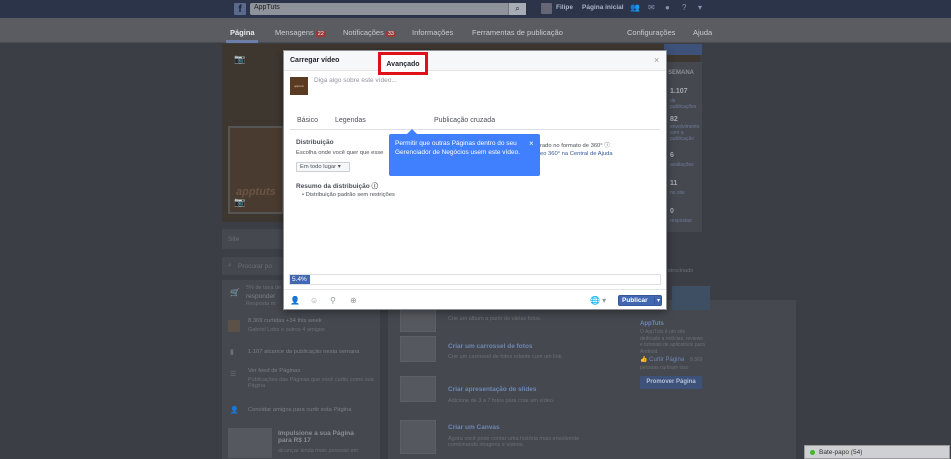 This screenshot has width=951, height=459. What do you see at coordinates (285, 321) in the screenshot?
I see `likes-count: 8.369 curtidas +34 this week` at bounding box center [285, 321].